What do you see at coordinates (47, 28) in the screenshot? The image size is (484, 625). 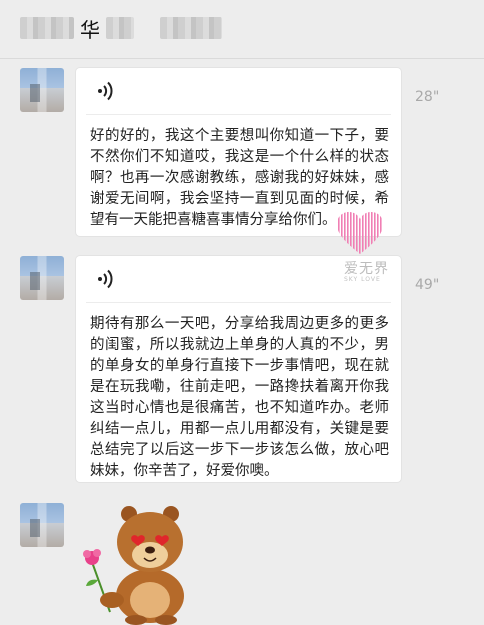 I see `blurred-title-left` at bounding box center [47, 28].